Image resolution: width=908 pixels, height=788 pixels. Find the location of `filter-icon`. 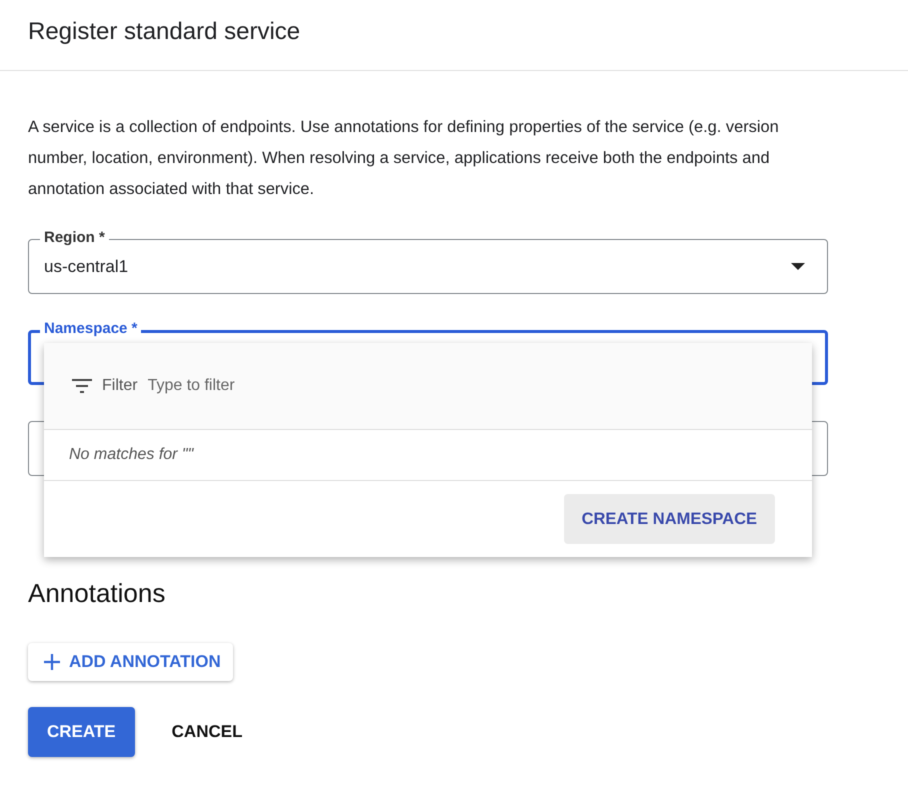

filter-icon is located at coordinates (82, 386).